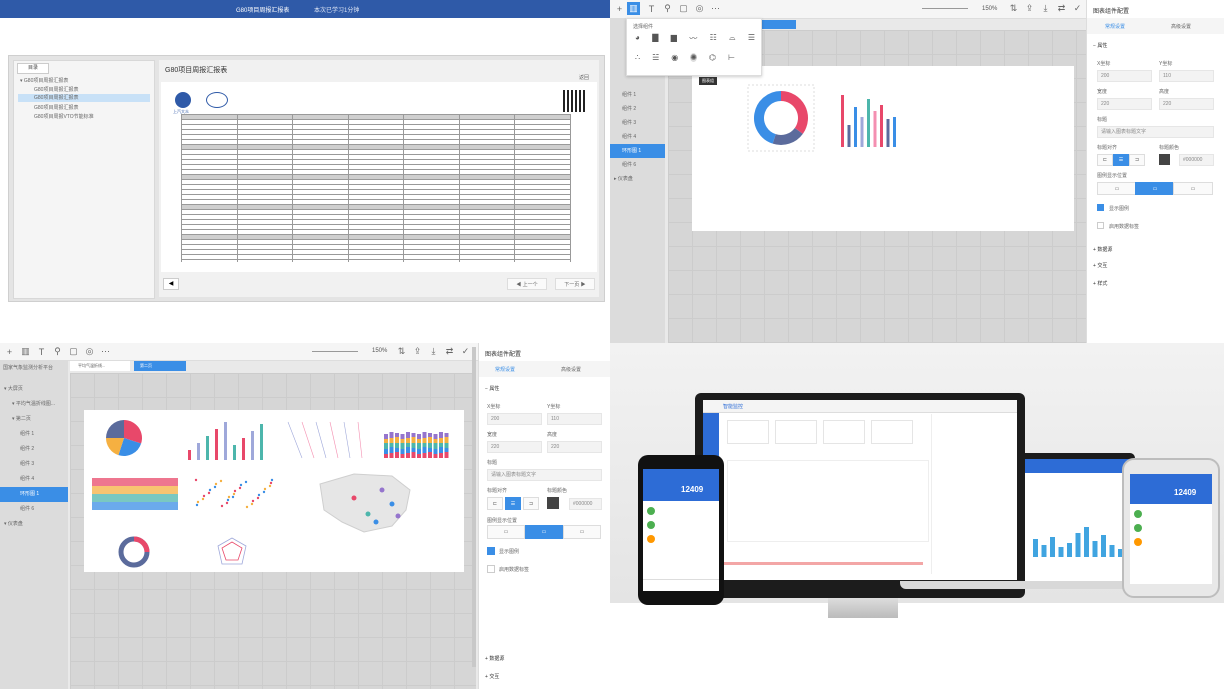  What do you see at coordinates (171, 284) in the screenshot?
I see `audio-icon: ◀` at bounding box center [171, 284].